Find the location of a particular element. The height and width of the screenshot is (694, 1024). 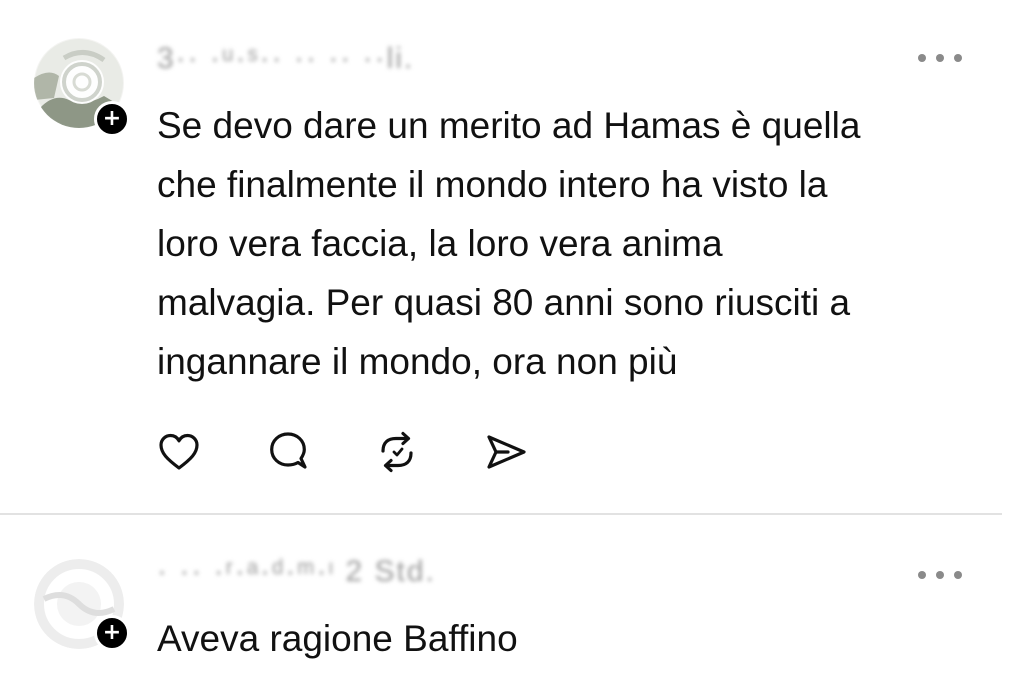

share-button is located at coordinates (506, 452).